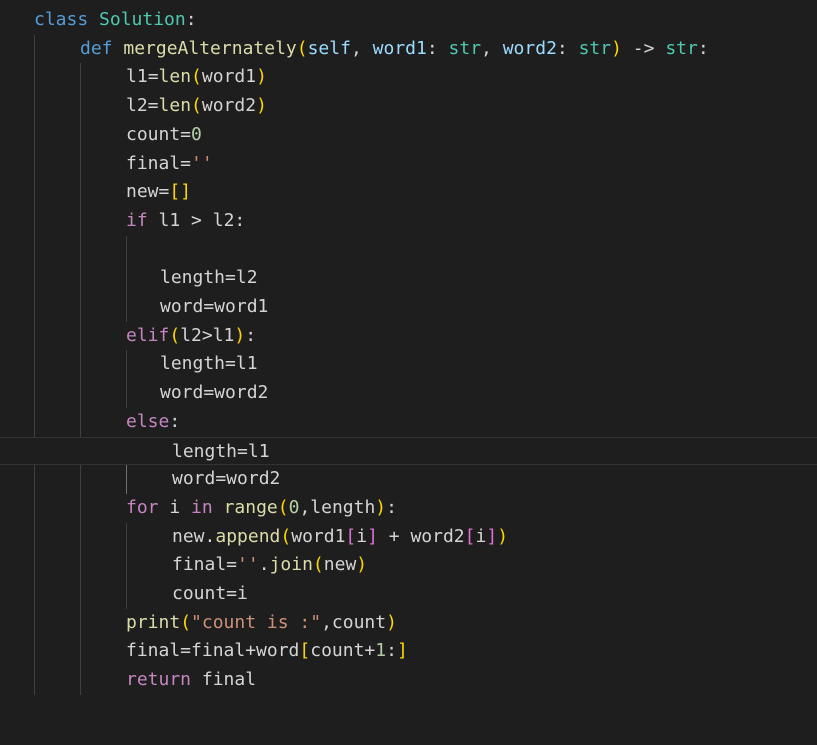  Describe the element at coordinates (408, 508) in the screenshot. I see `code-line: for i in range(0,length):` at that location.